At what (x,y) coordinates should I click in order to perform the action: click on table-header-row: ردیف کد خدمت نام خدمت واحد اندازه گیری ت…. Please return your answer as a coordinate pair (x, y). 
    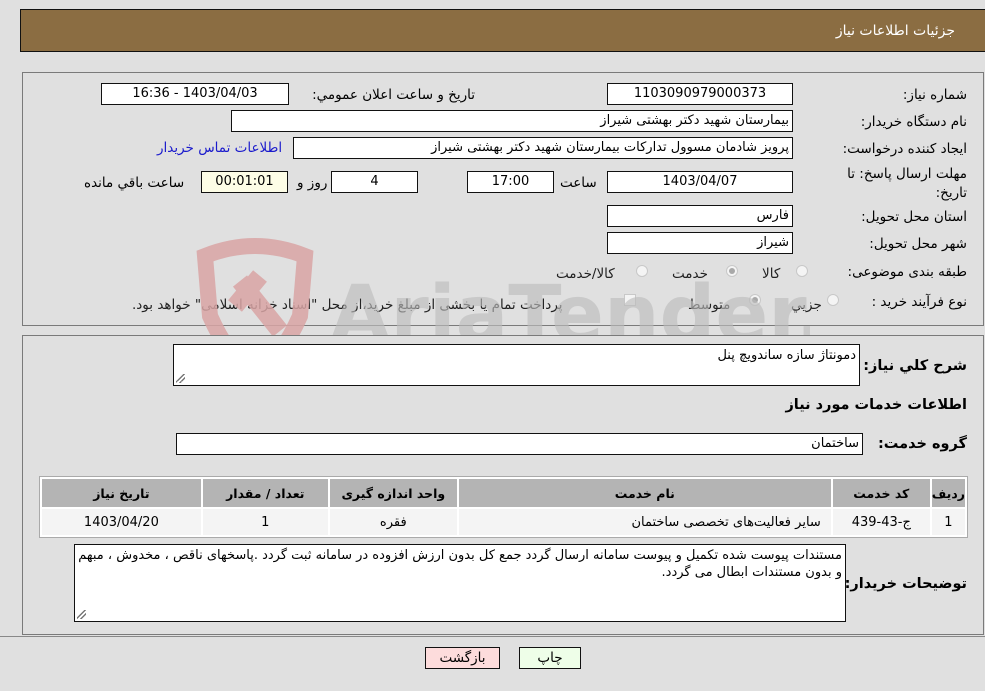
    Looking at the image, I should click on (503, 493).